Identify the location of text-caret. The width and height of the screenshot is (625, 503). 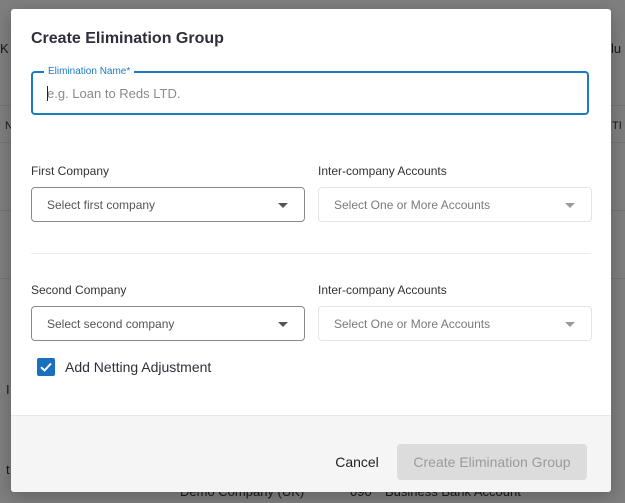
(47, 93).